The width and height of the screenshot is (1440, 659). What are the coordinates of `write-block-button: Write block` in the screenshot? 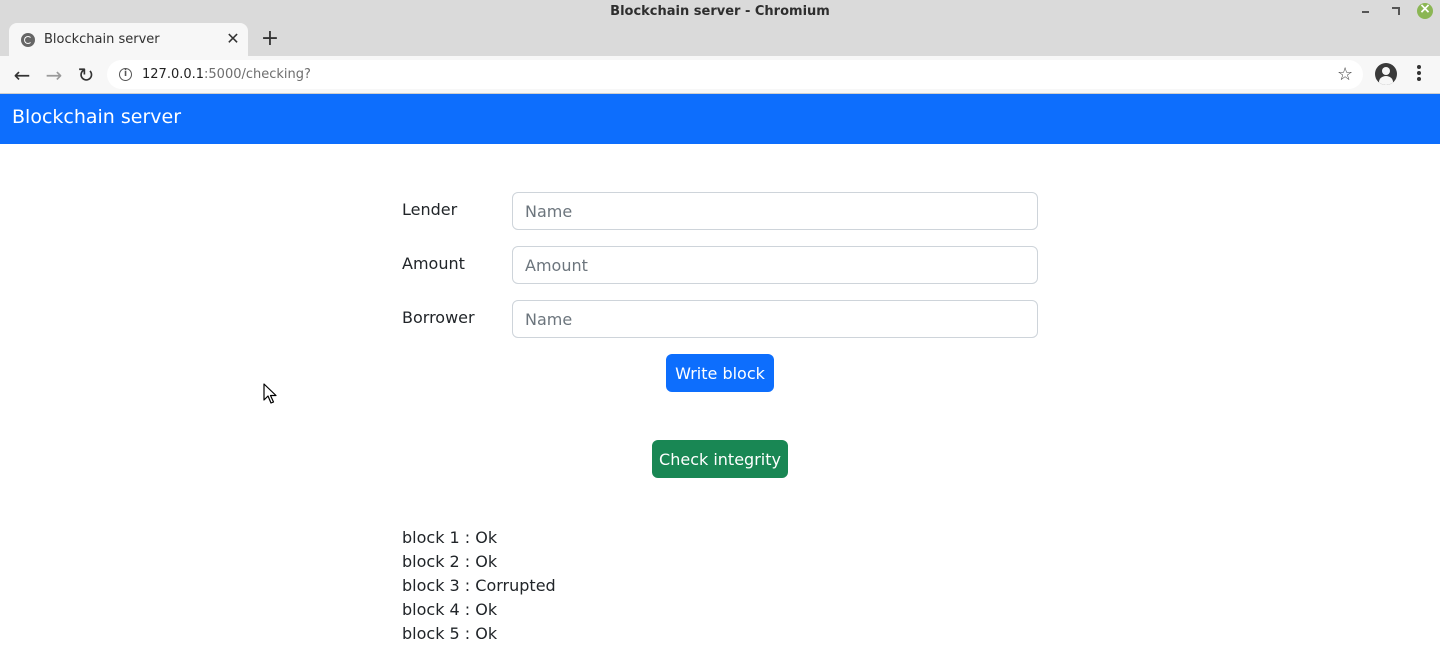 It's located at (720, 373).